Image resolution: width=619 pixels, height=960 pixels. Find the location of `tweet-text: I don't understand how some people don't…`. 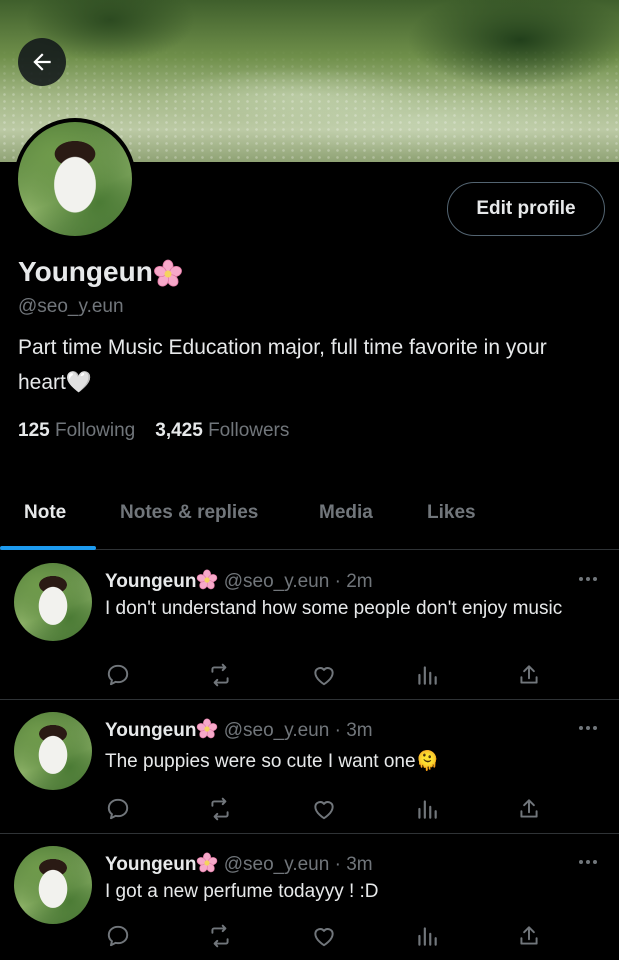

tweet-text: I don't understand how some people don't… is located at coordinates (334, 608).